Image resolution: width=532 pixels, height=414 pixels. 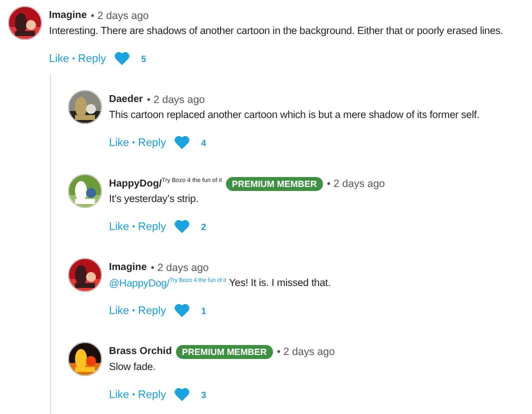 I want to click on comment-text: It’s yesterday’s strip., so click(x=153, y=199).